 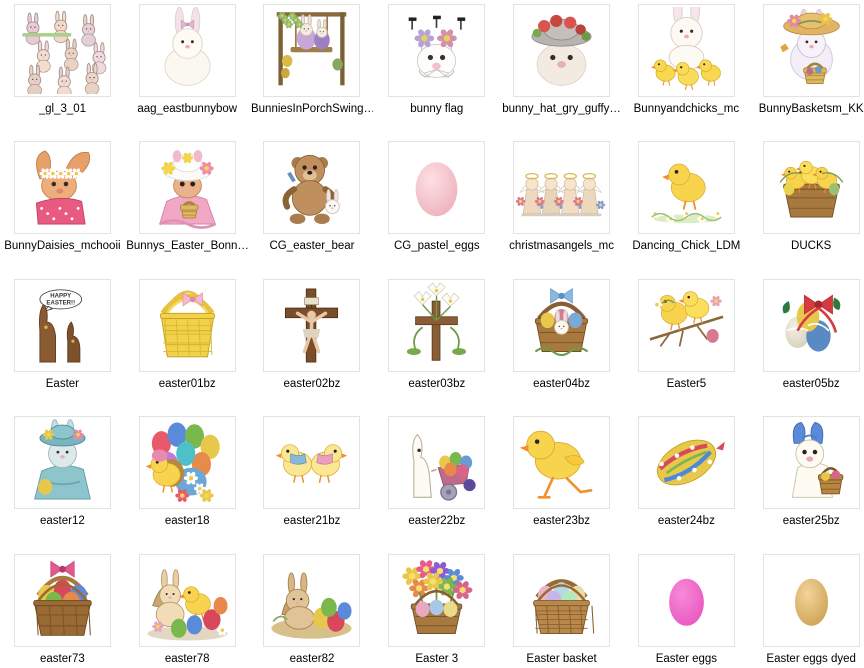 I want to click on thumbnail-item: easter73, so click(x=62, y=609).